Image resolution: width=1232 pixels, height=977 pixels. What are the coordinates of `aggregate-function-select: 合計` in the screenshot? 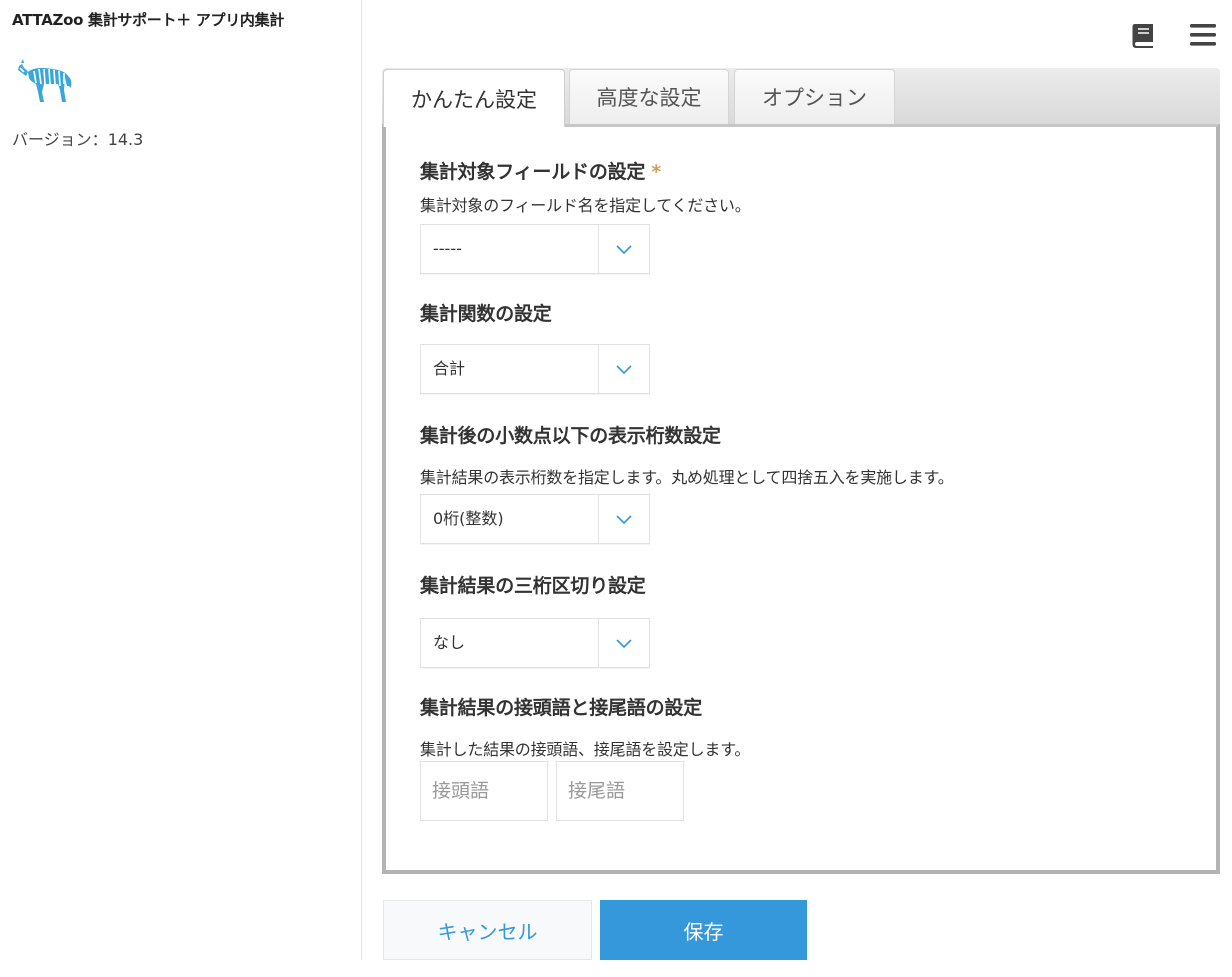 It's located at (535, 369).